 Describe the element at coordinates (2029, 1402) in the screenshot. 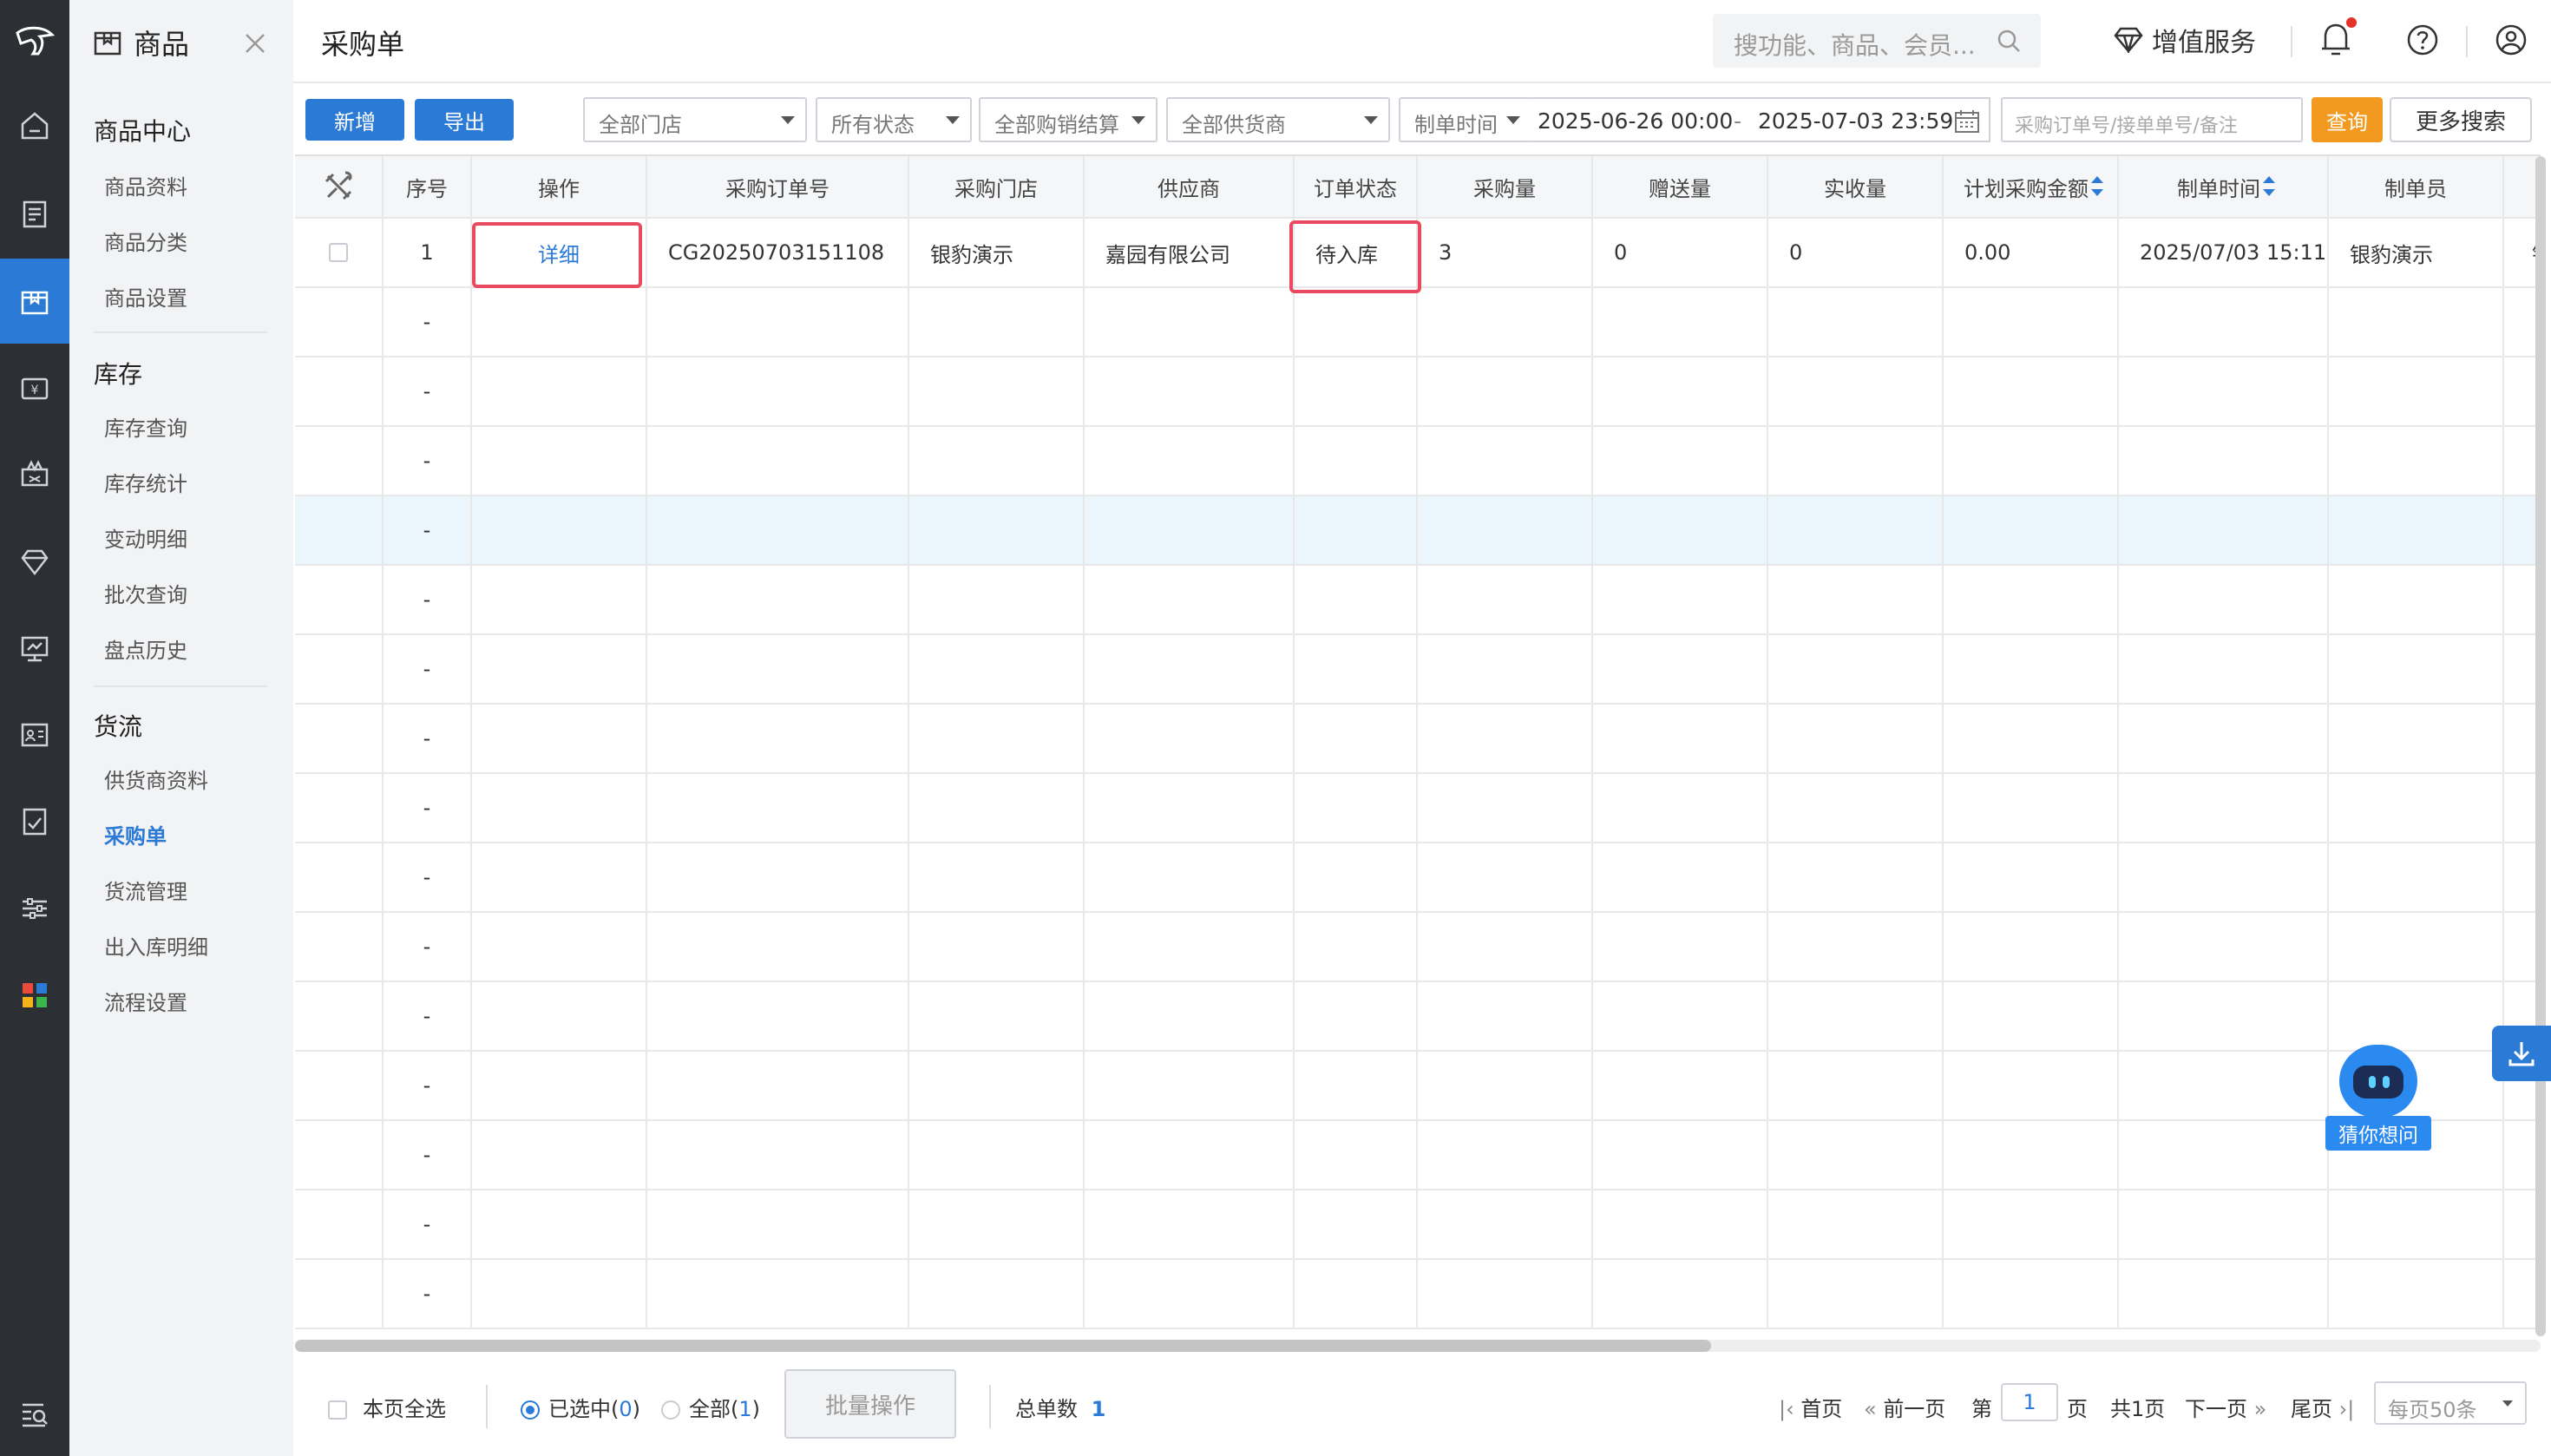

I see `page-number-input: 1` at that location.